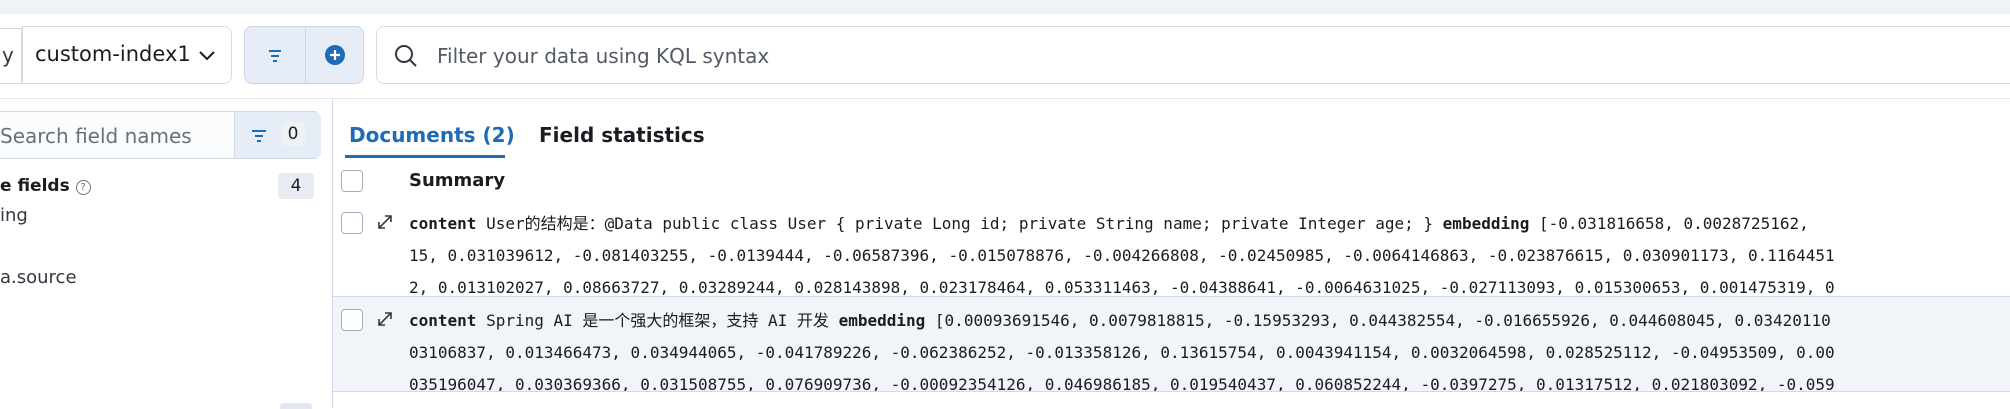 The width and height of the screenshot is (2010, 409). I want to click on tab-field-statistics: Field statistics, so click(622, 135).